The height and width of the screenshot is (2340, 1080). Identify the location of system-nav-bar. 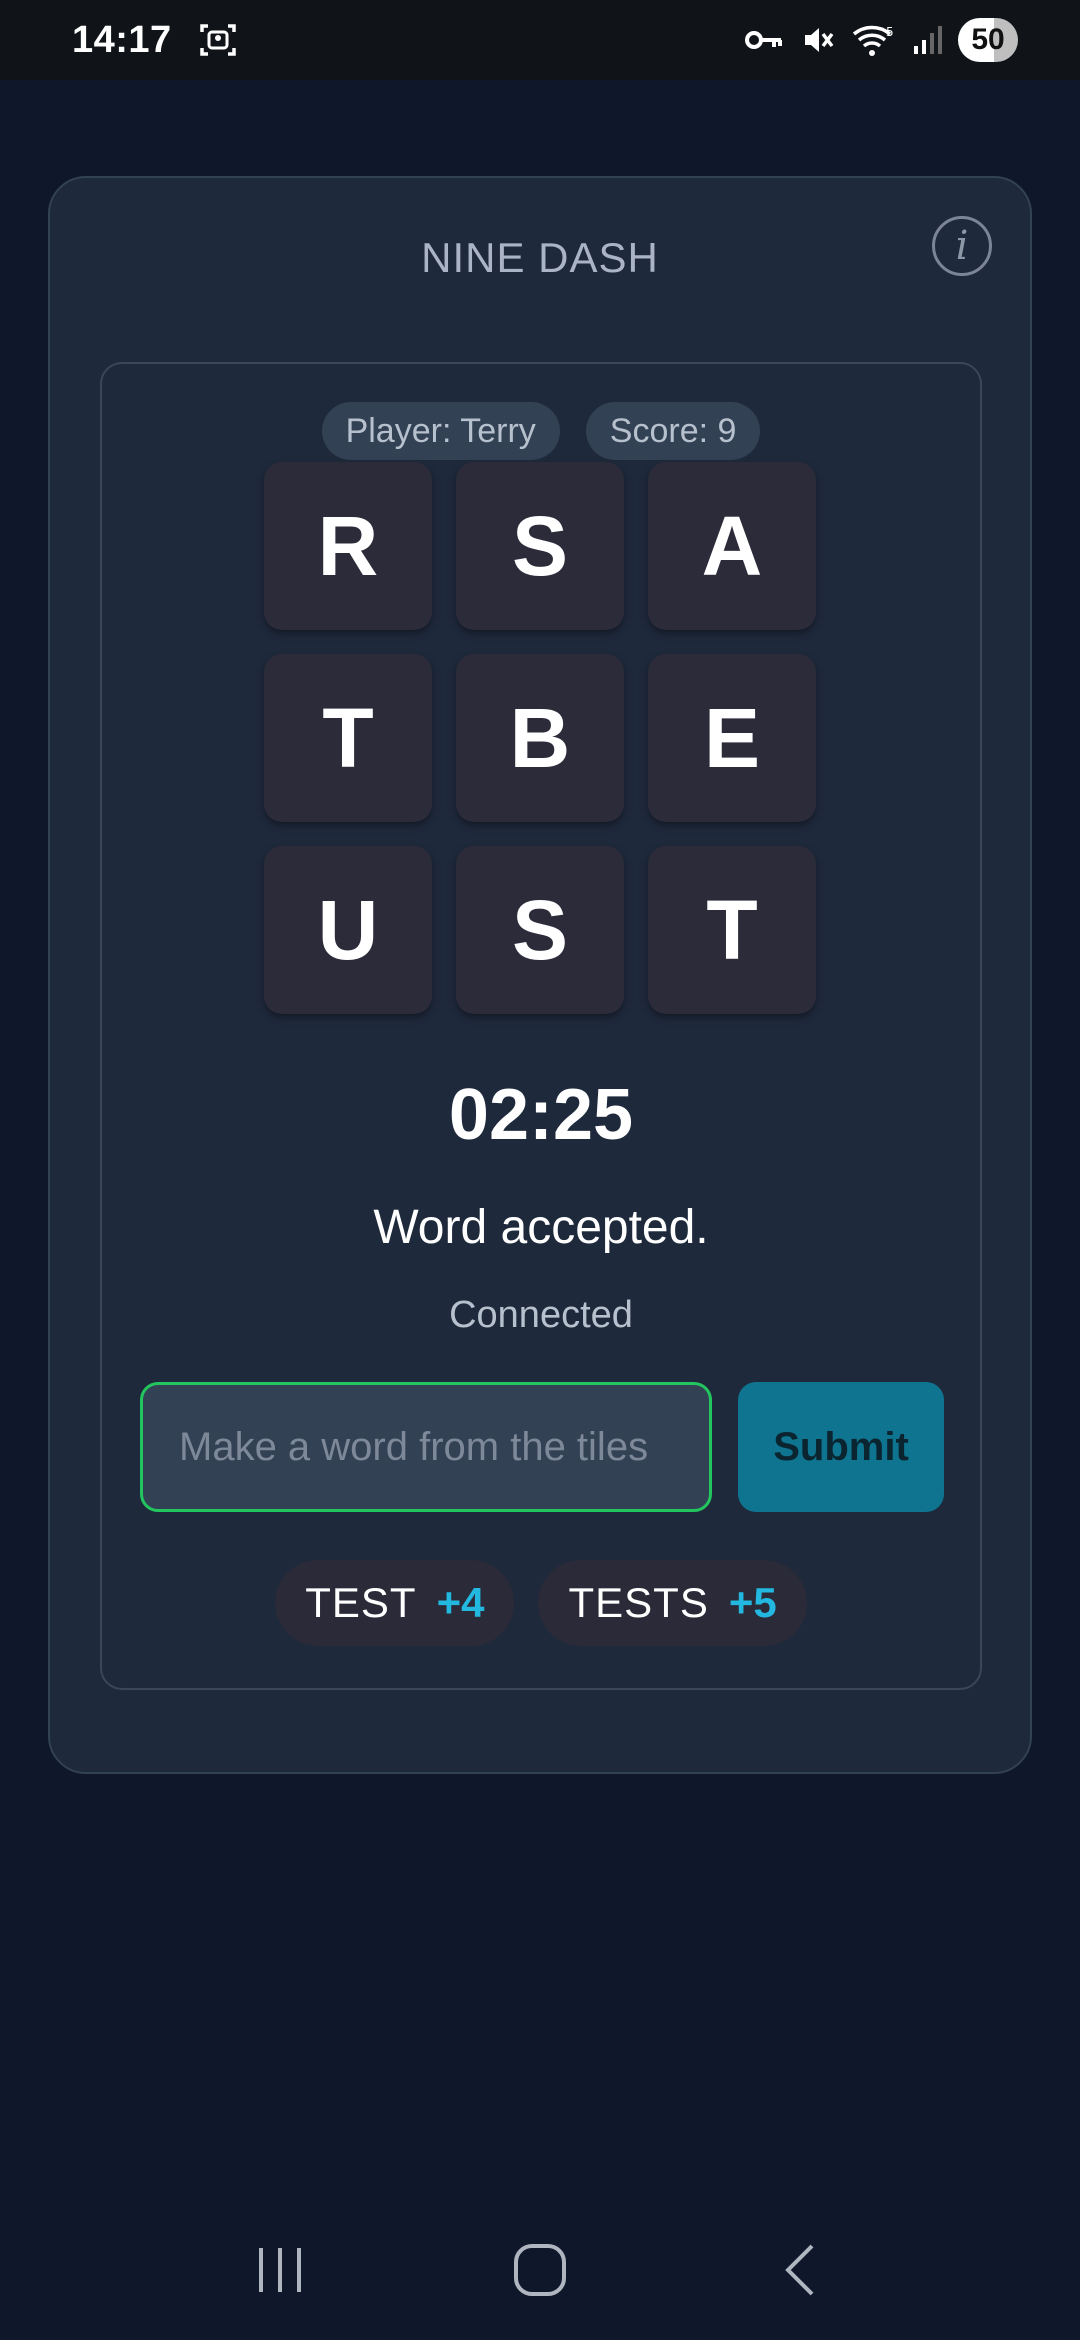
(540, 2270).